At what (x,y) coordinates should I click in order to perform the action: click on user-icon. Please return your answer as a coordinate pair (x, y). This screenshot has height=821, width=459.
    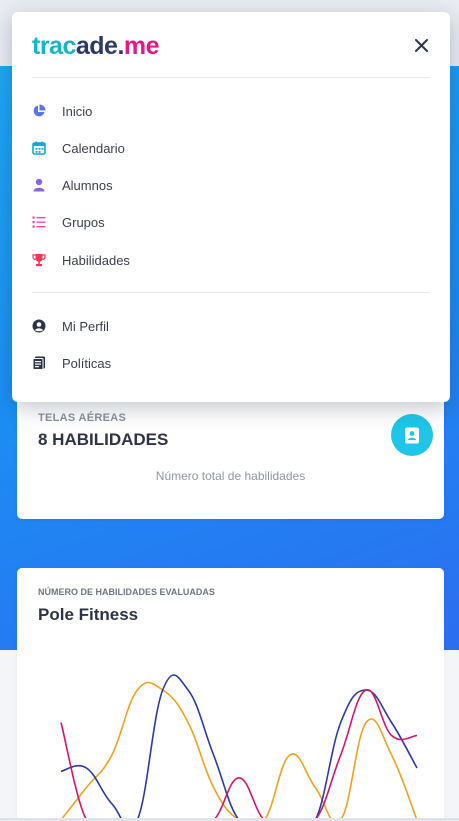
    Looking at the image, I should click on (39, 185).